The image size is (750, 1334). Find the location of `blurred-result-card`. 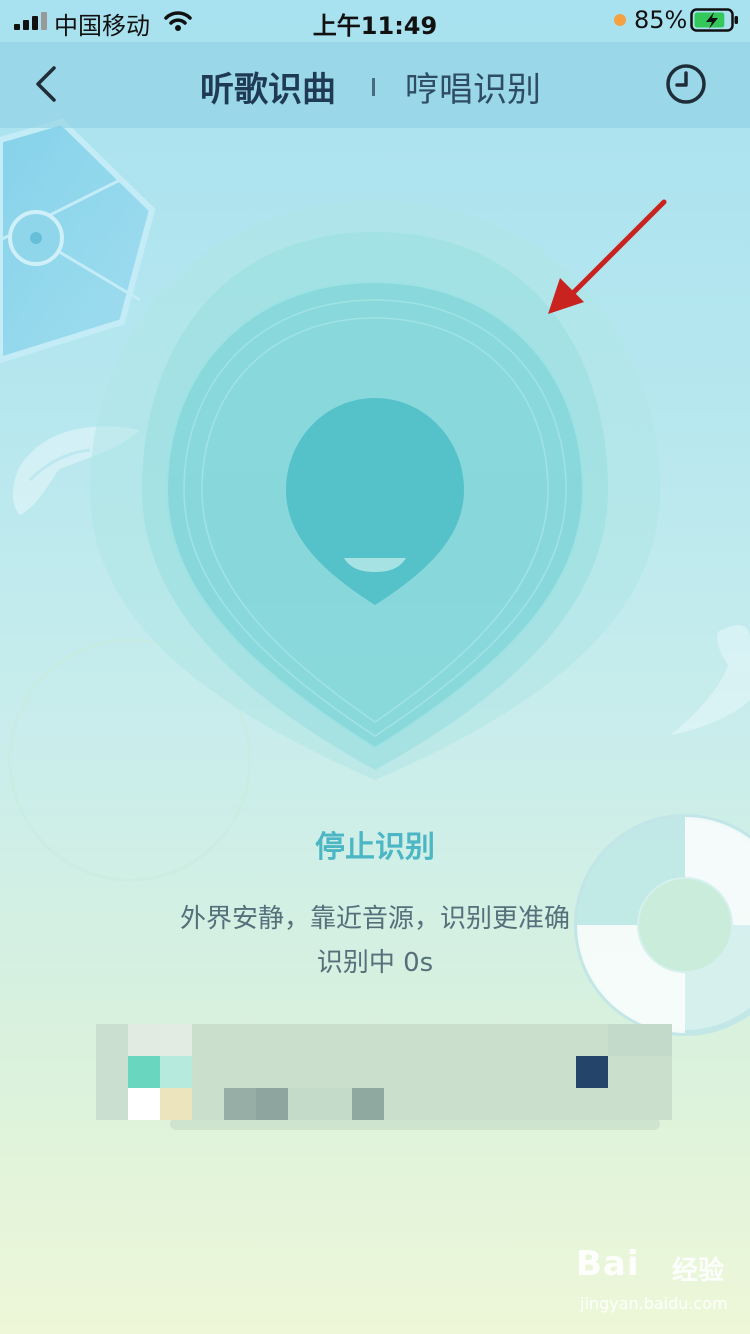

blurred-result-card is located at coordinates (384, 1072).